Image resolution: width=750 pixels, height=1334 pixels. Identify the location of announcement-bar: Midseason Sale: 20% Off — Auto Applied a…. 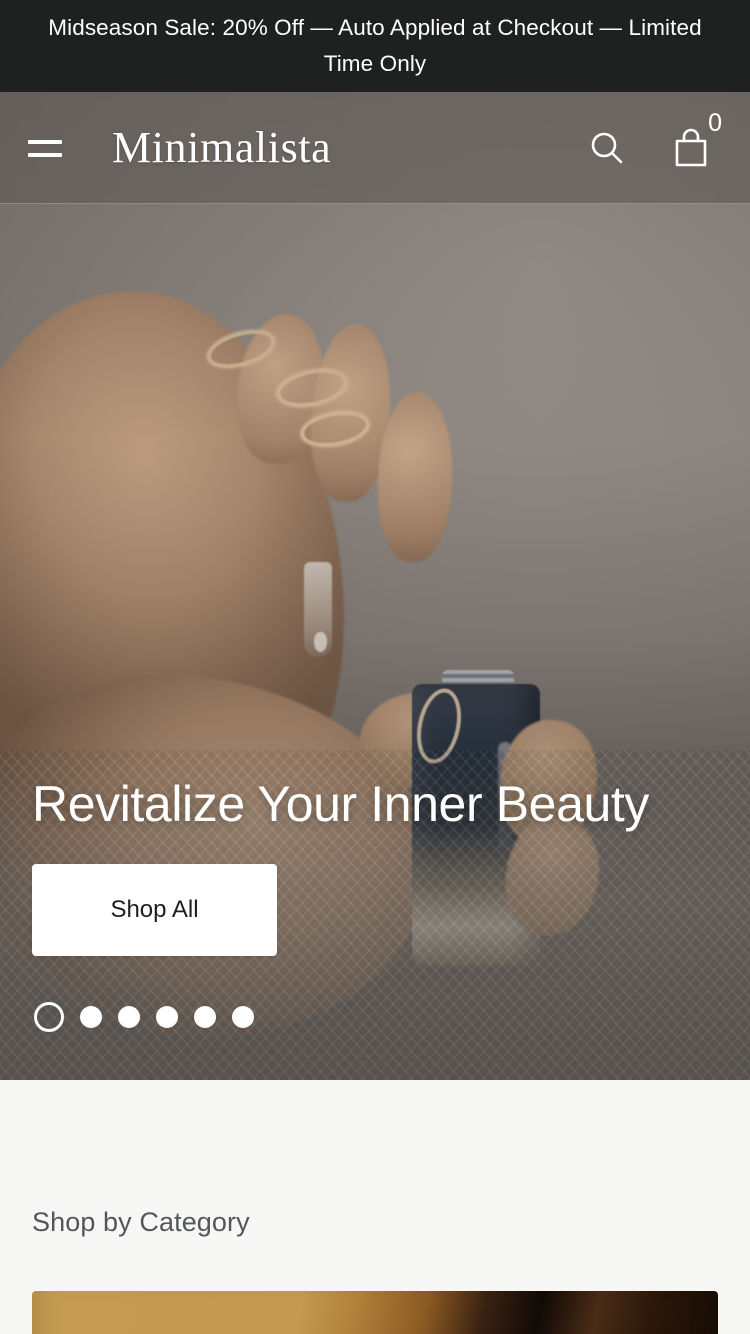
(375, 46).